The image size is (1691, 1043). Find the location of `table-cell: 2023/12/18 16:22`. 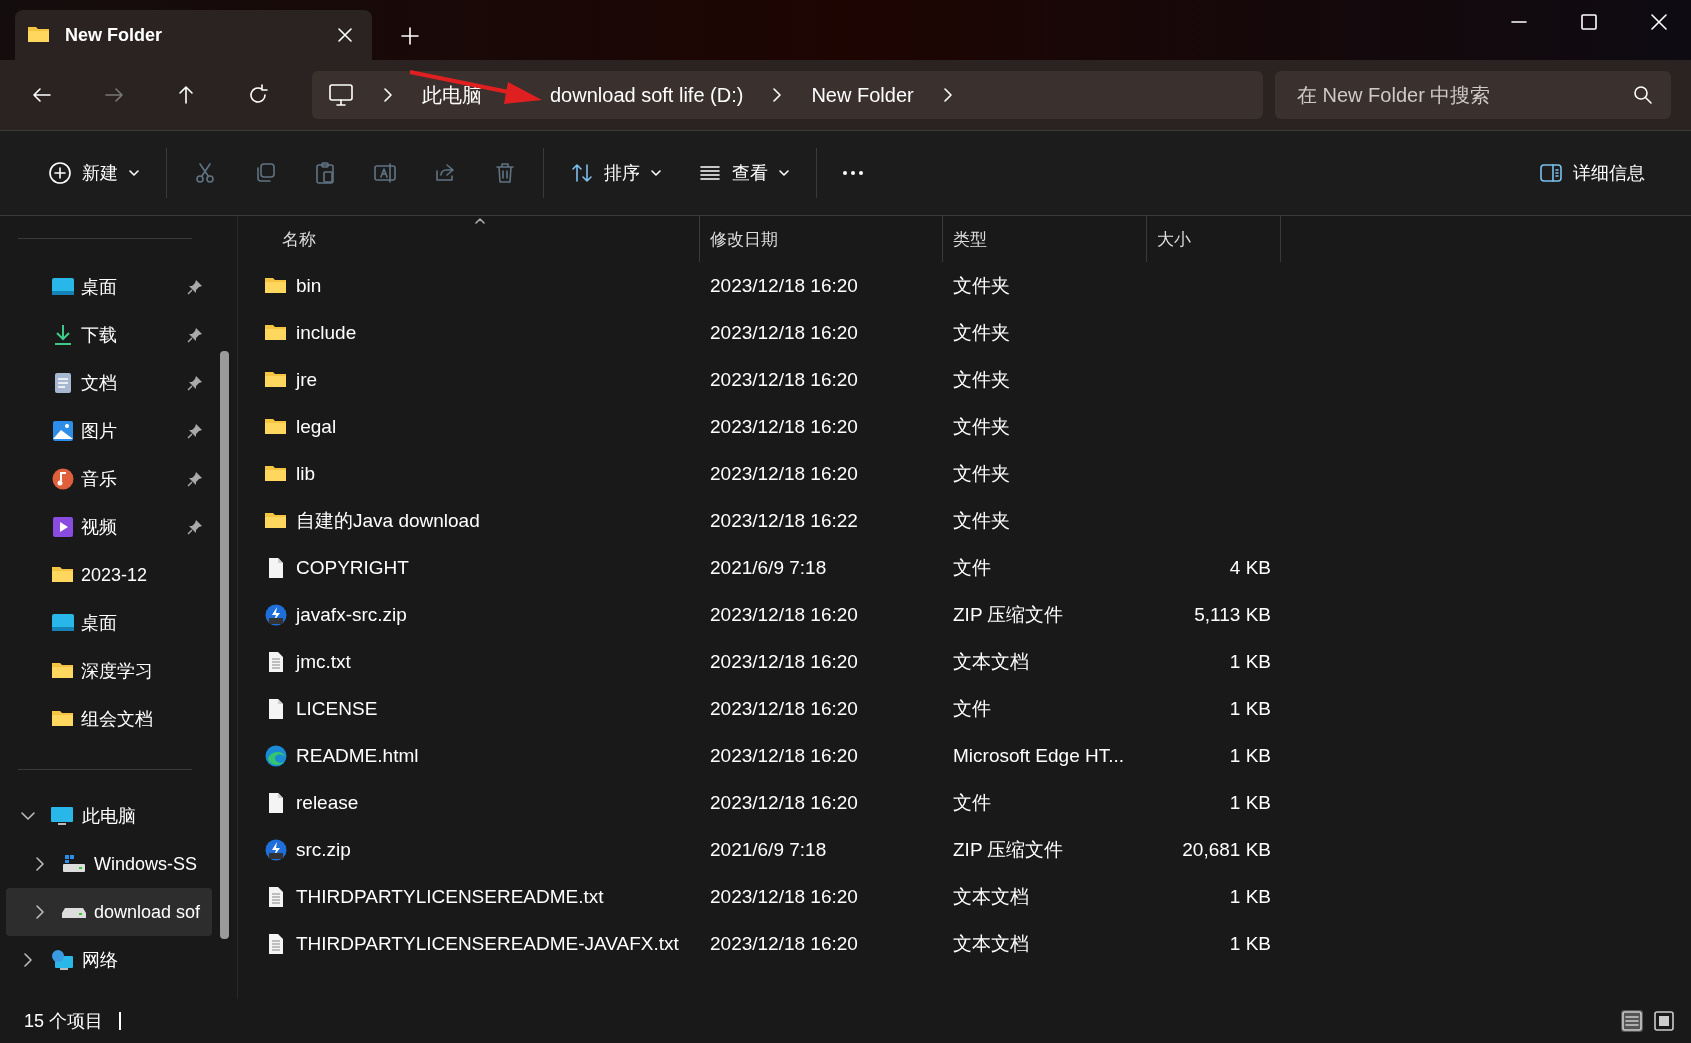

table-cell: 2023/12/18 16:22 is located at coordinates (784, 520).